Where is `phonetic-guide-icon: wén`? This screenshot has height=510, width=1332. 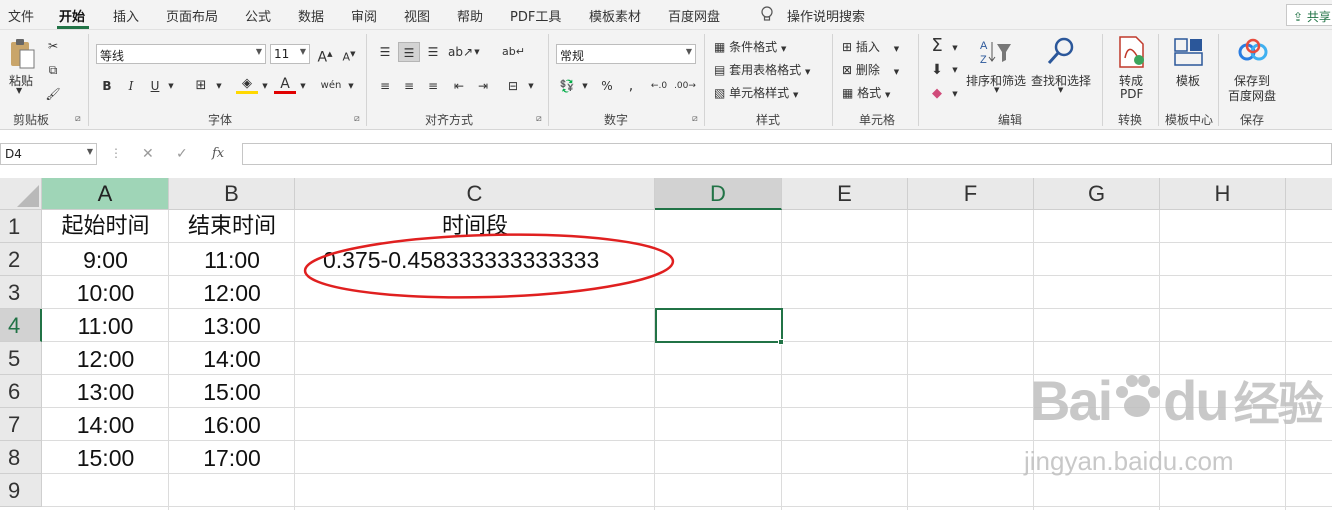 phonetic-guide-icon: wén is located at coordinates (331, 86).